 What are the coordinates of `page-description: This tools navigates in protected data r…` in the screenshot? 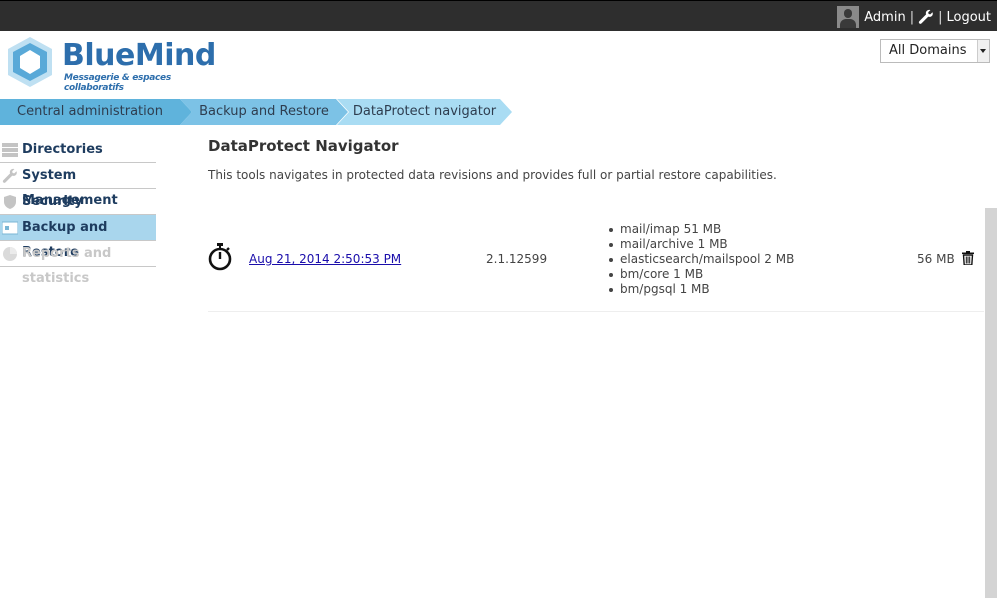 It's located at (492, 175).